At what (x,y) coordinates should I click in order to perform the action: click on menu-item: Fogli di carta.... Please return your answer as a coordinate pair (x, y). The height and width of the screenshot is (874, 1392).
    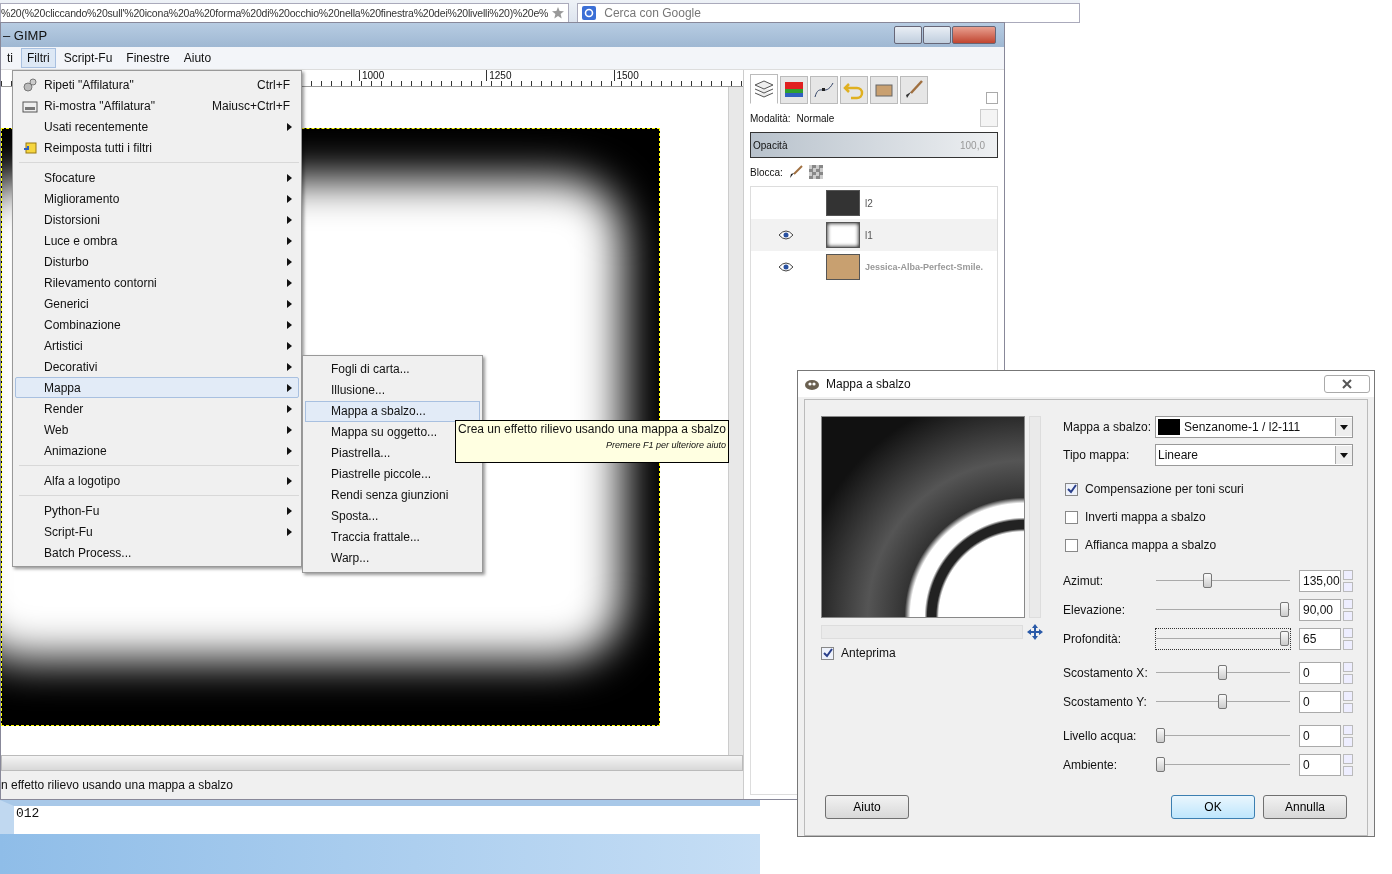
    Looking at the image, I should click on (392, 369).